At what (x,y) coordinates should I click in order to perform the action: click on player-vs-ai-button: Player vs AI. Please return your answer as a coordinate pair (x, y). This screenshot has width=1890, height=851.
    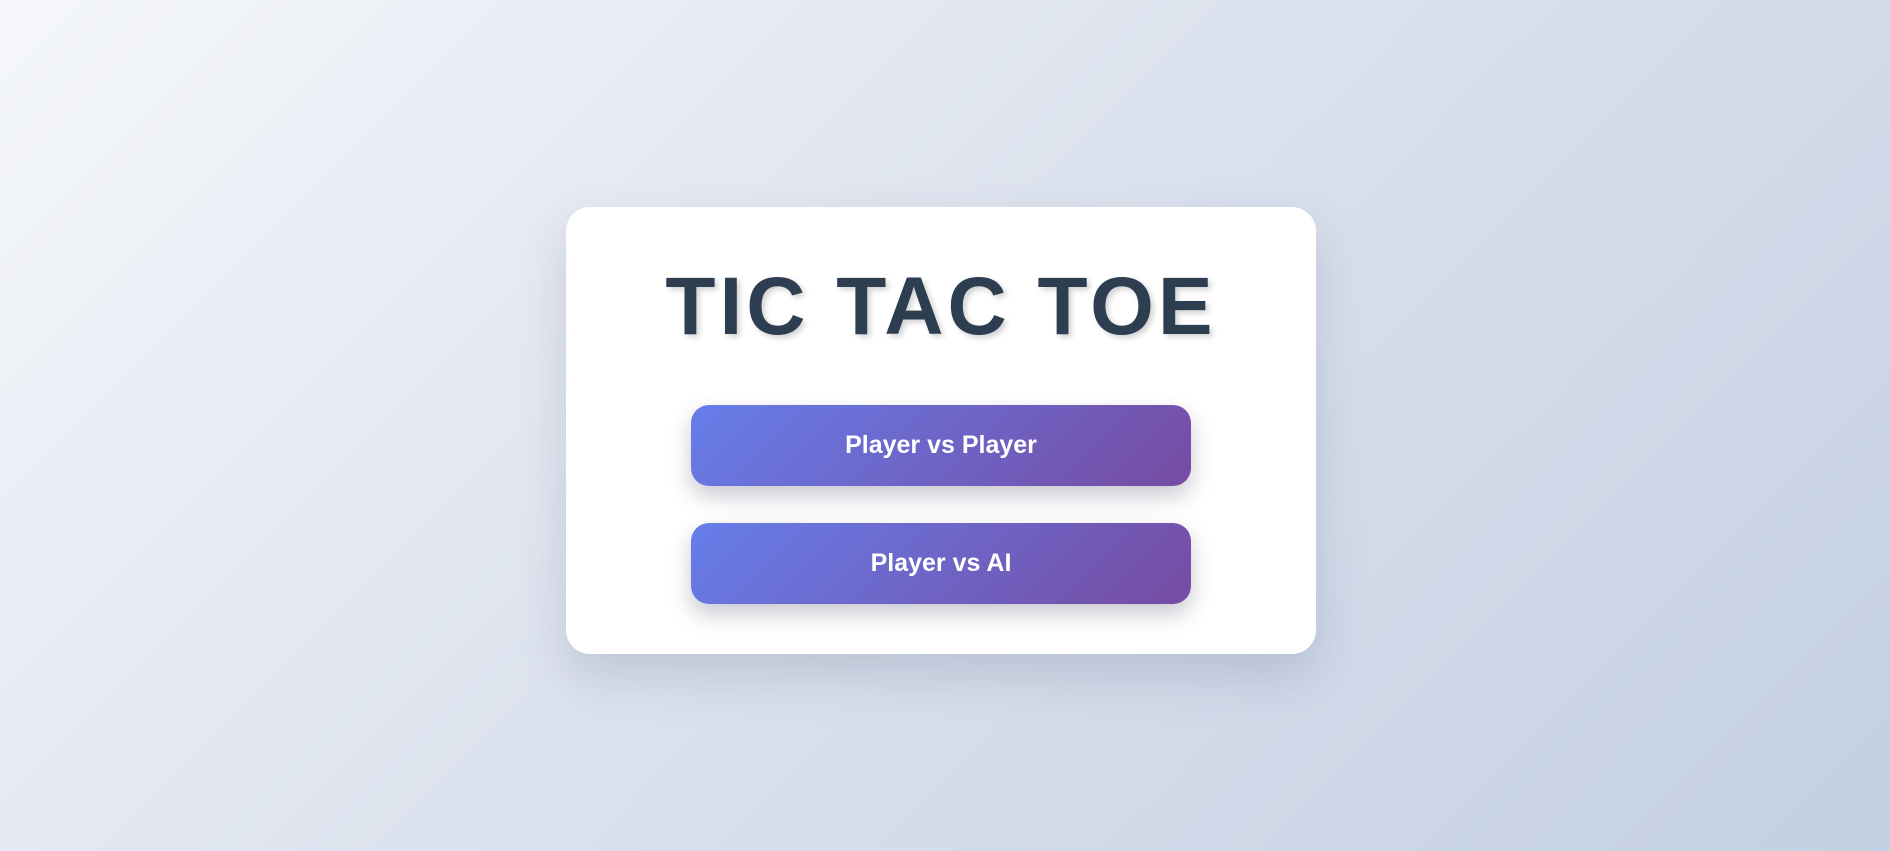
    Looking at the image, I should click on (941, 563).